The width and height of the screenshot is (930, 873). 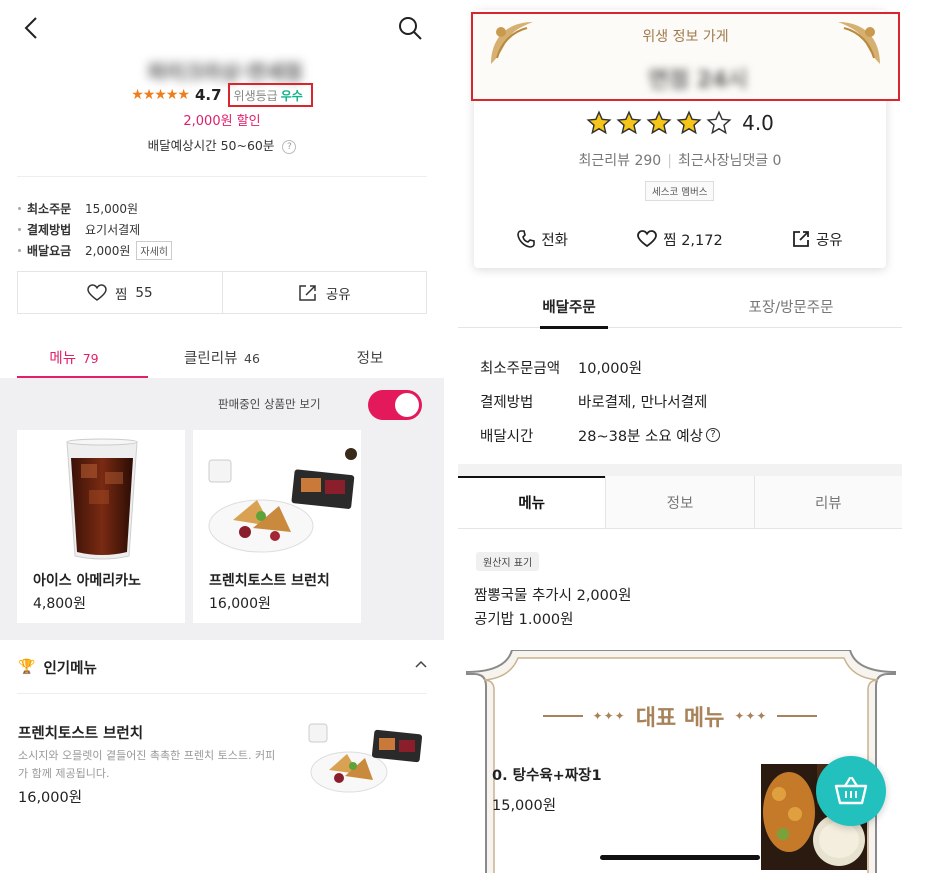 What do you see at coordinates (87, 581) in the screenshot?
I see `card-name: 아이스 아메리카노` at bounding box center [87, 581].